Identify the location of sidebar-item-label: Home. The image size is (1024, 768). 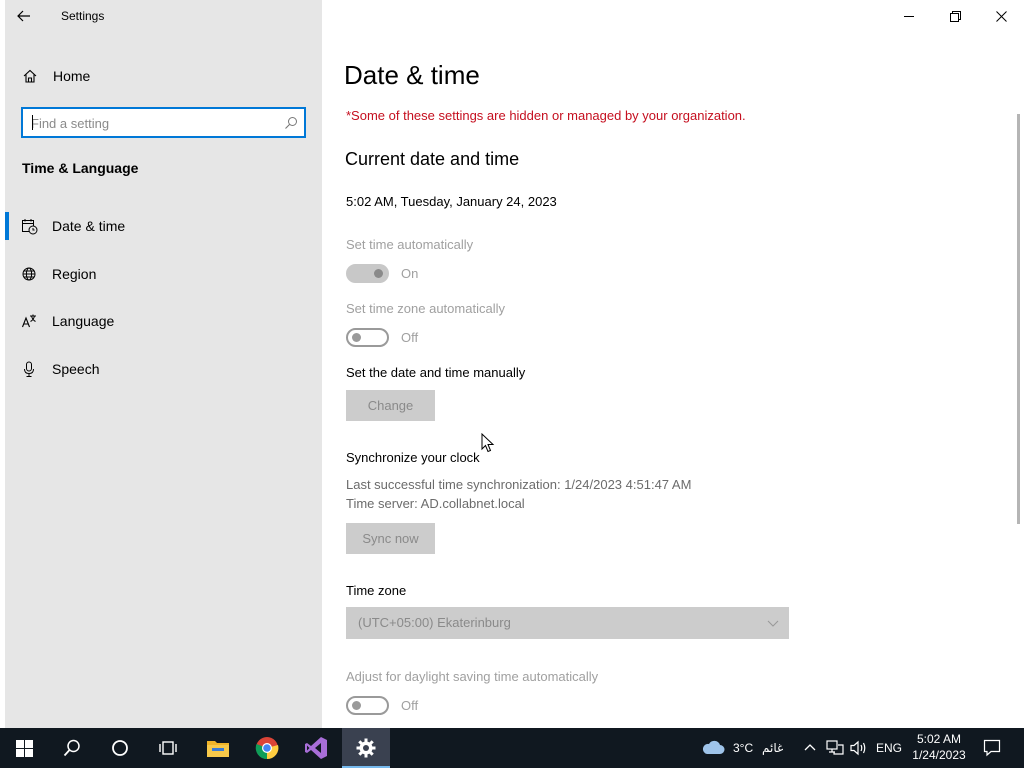
(72, 76).